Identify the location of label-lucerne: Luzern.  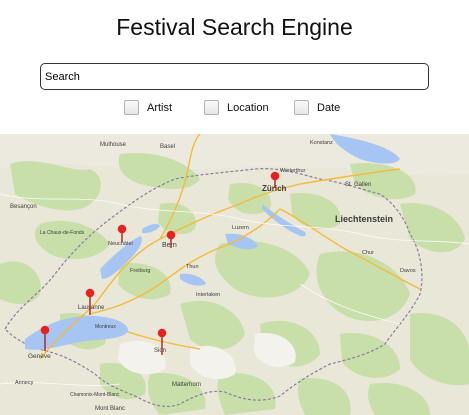
(240, 228).